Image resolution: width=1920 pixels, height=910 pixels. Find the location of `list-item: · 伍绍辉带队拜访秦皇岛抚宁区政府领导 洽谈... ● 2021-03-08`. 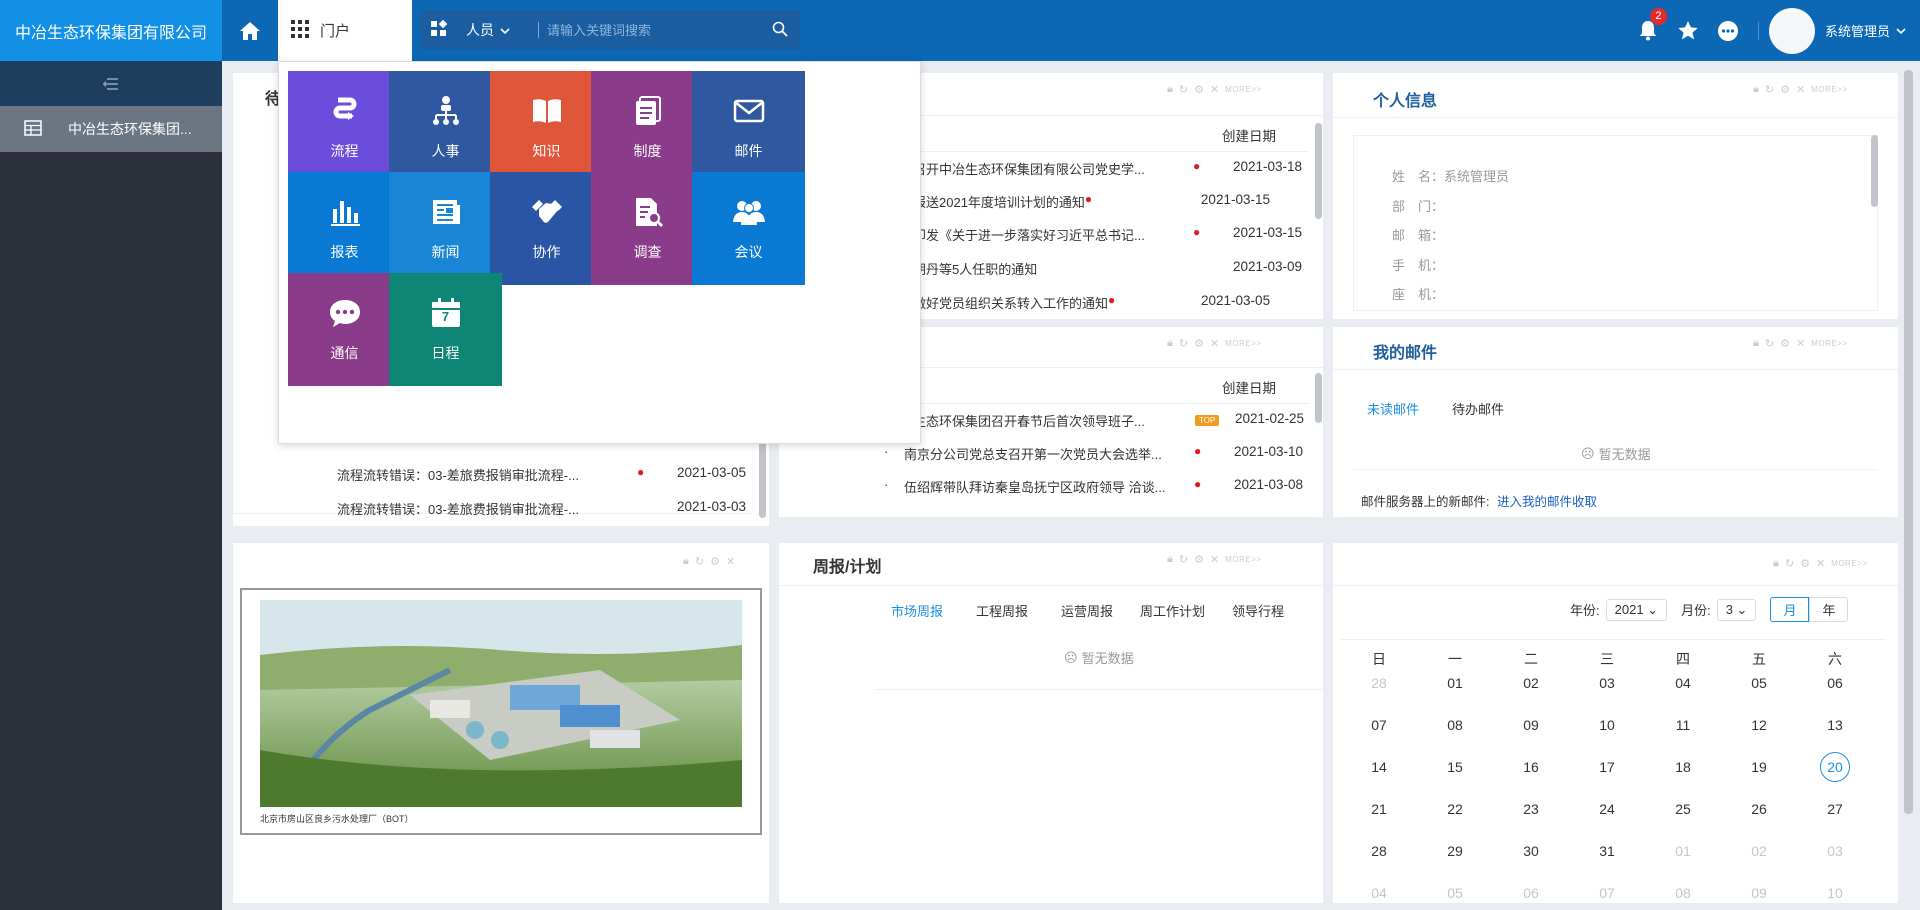

list-item: · 伍绍辉带队拜访秦皇岛抚宁区政府领导 洽谈... ● 2021-03-08 is located at coordinates (1093, 486).